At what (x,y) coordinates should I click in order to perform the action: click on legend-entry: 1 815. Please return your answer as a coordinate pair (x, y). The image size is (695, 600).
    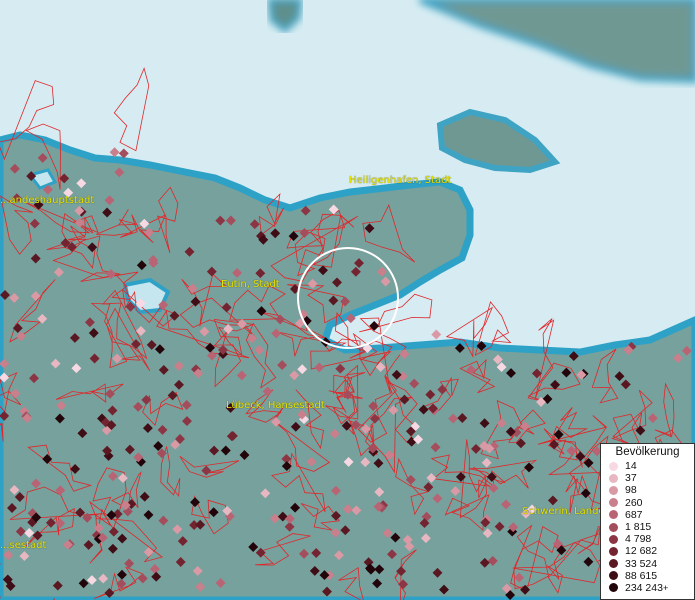
    Looking at the image, I should click on (647, 527).